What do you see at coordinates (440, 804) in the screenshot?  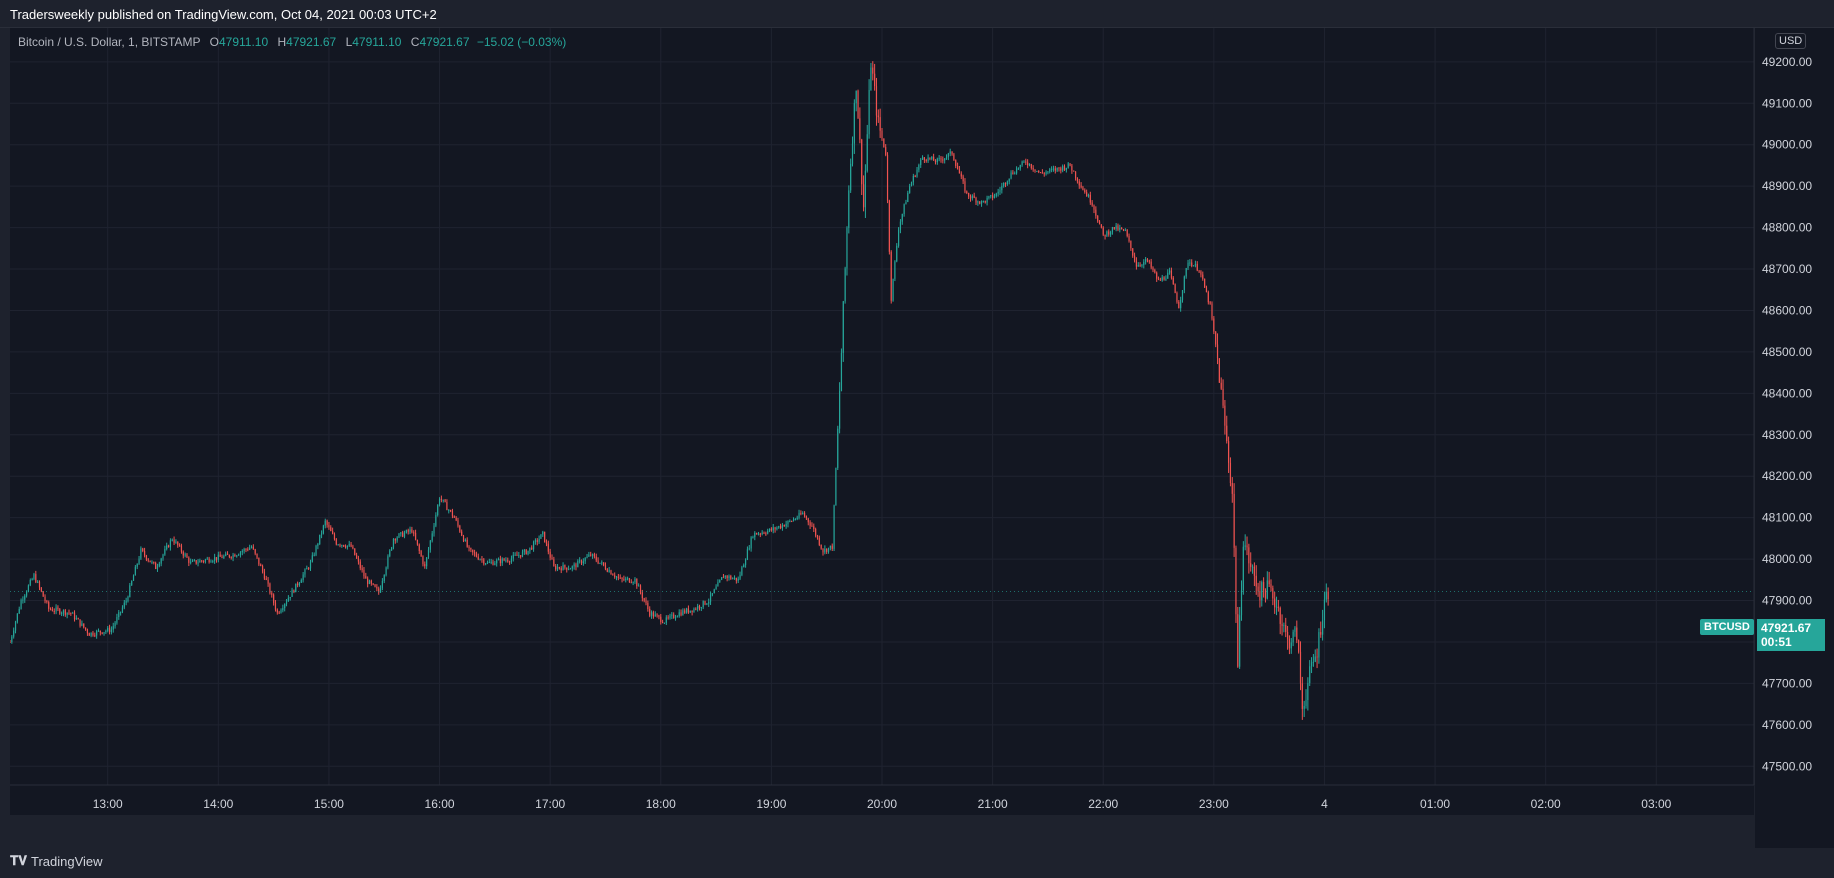 I see `time-axis-label: 16:00` at bounding box center [440, 804].